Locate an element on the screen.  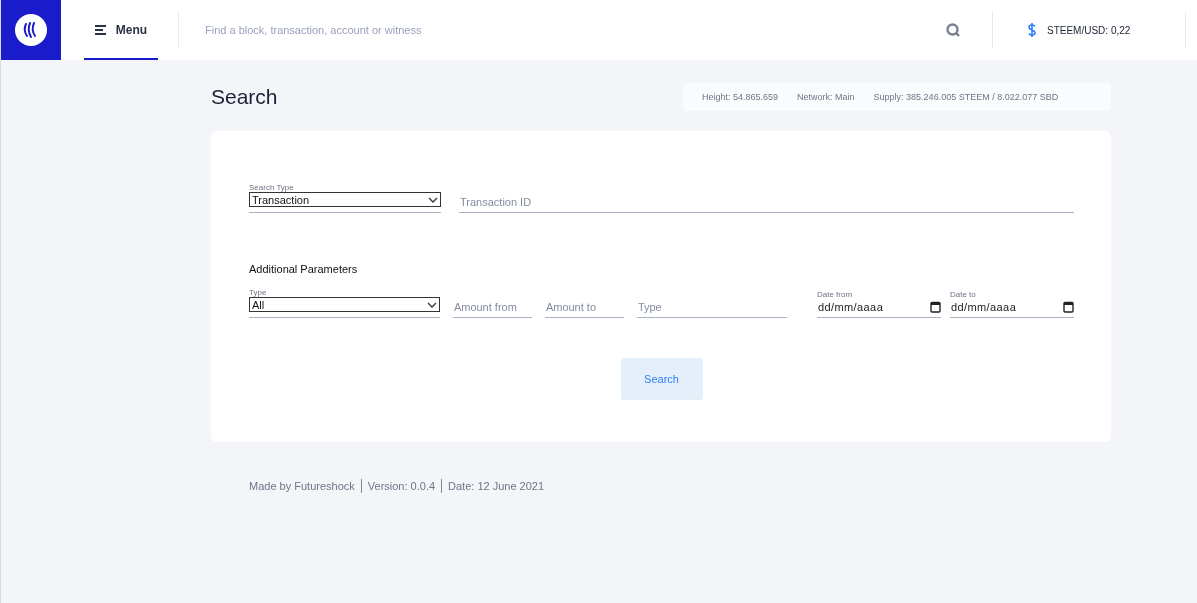
field-label: Date from is located at coordinates (835, 295).